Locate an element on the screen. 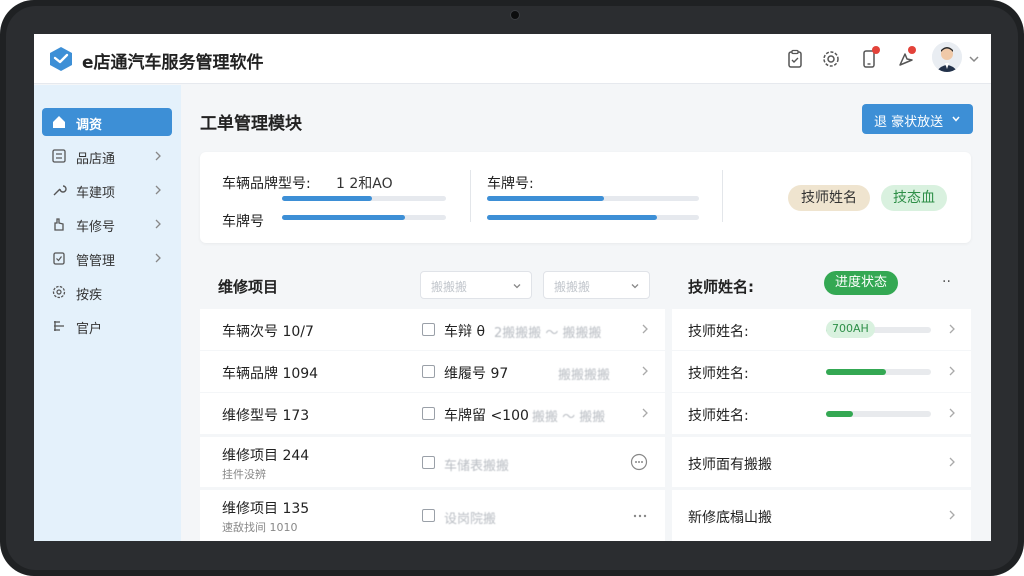  user-avatar is located at coordinates (947, 57).